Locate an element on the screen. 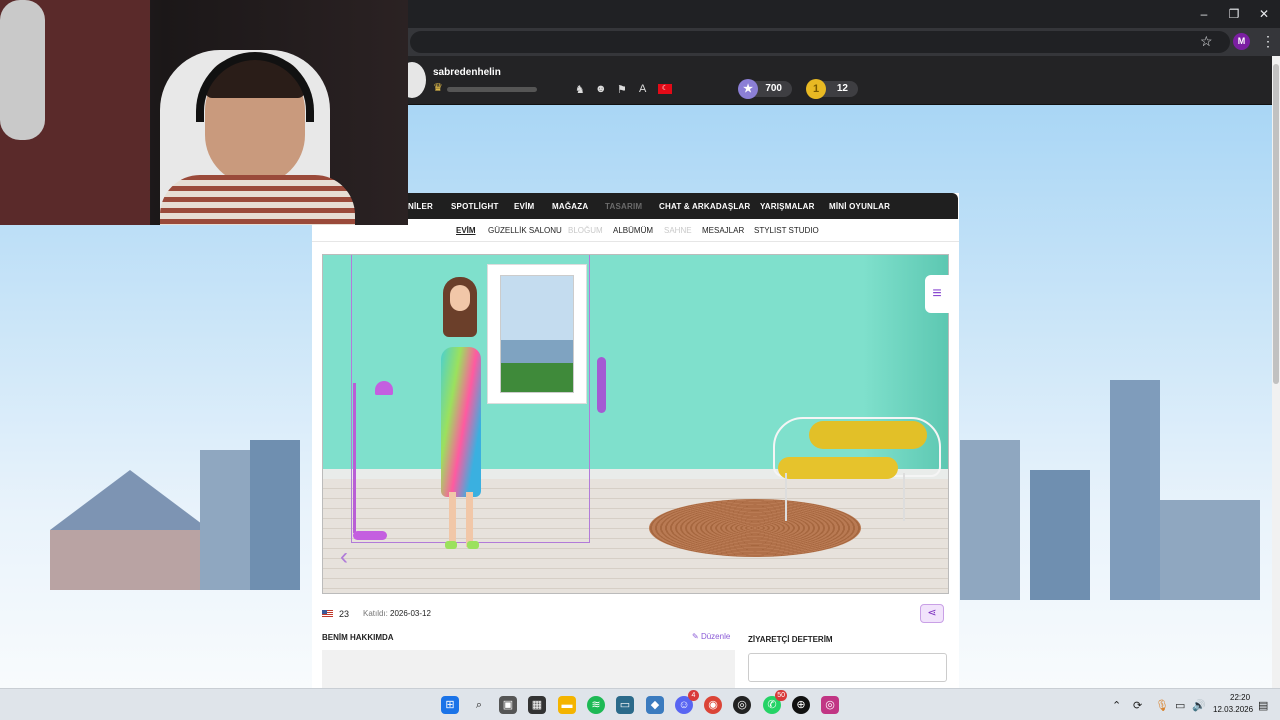  window-view is located at coordinates (537, 334).